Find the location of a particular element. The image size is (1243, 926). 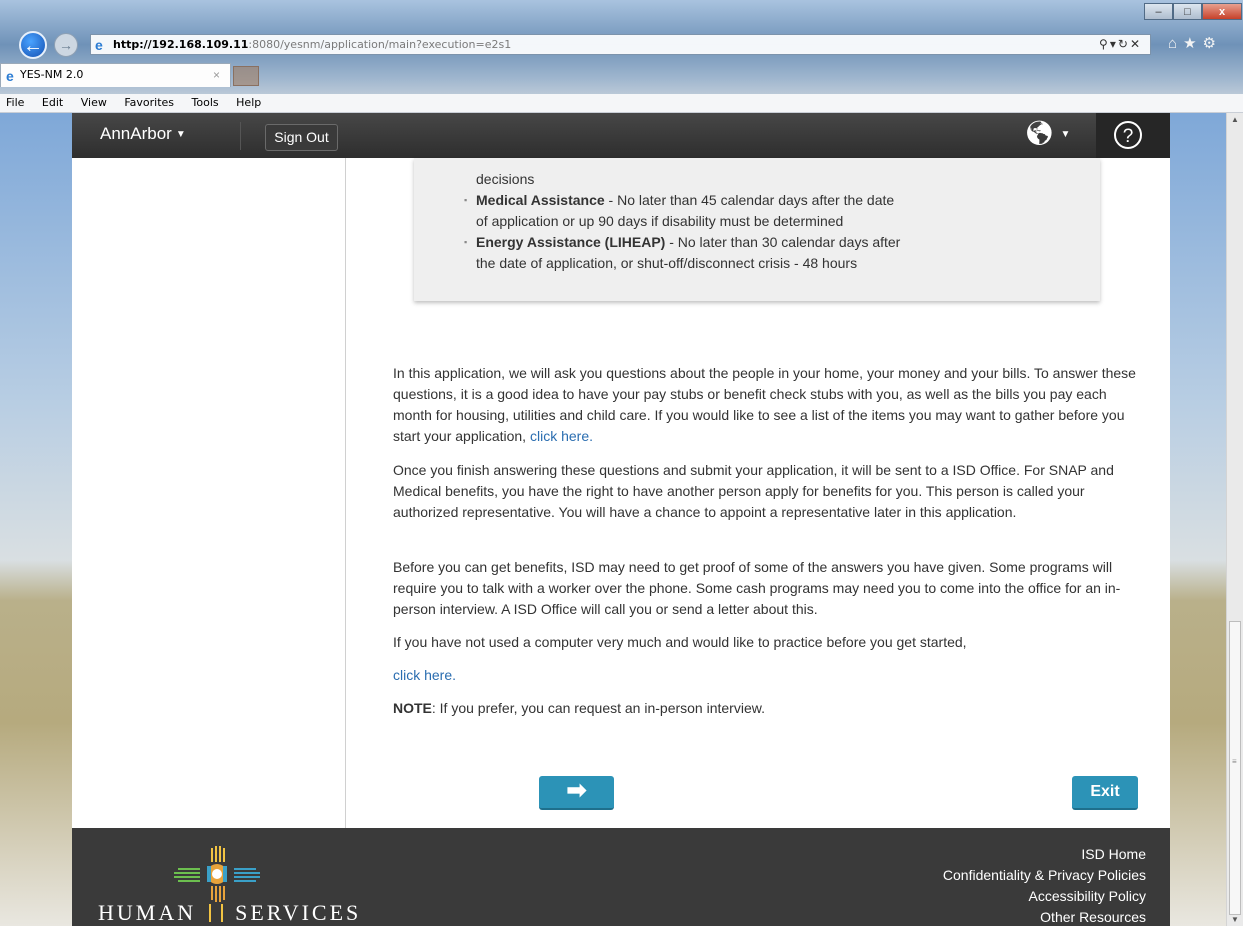

footer-link-privacy: Confidentiality & Privacy Policies is located at coordinates (1044, 875).